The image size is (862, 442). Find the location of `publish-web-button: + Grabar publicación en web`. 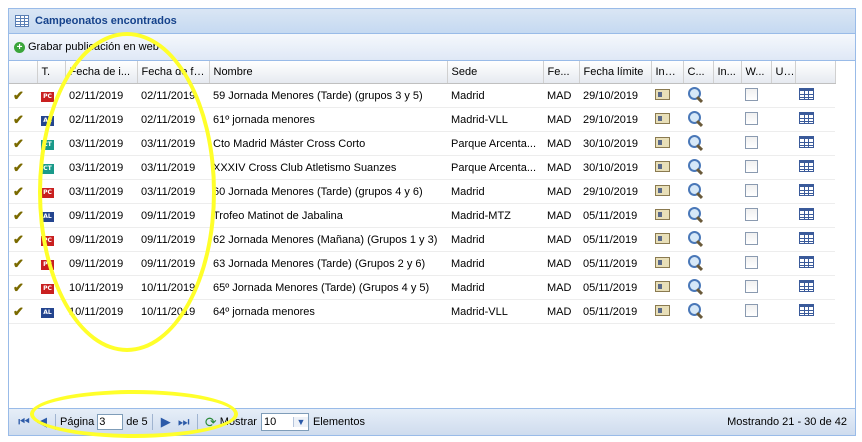

publish-web-button: + Grabar publicación en web is located at coordinates (86, 47).